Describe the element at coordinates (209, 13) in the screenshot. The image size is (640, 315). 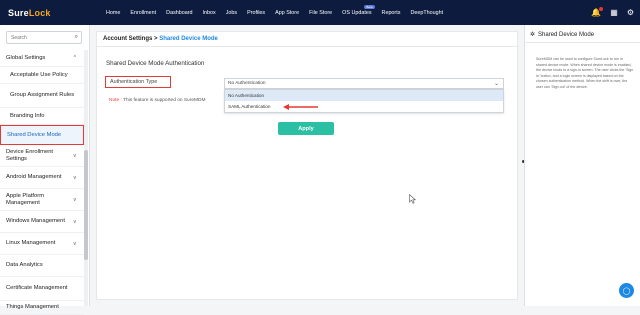
I see `nav-inbox: Inbox` at that location.